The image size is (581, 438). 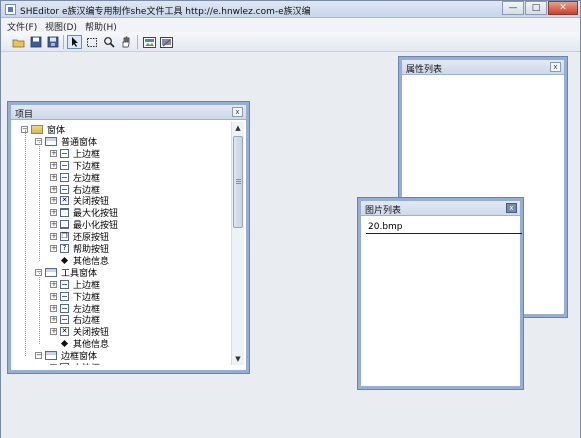 I want to click on tree-node: − 普通窗体, so click(x=66, y=142).